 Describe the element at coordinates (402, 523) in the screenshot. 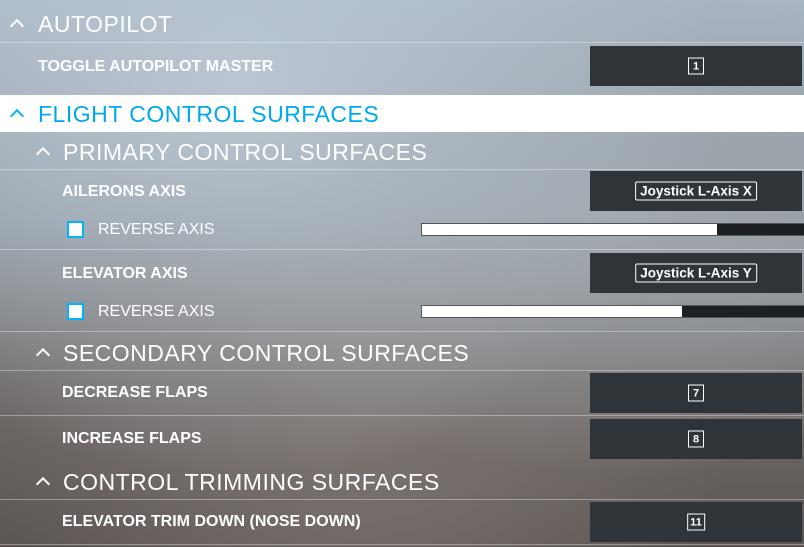

I see `binding-row-elevator-trim-down: ELEVATOR TRIM DOWN (NOSE DOWN) 11` at that location.